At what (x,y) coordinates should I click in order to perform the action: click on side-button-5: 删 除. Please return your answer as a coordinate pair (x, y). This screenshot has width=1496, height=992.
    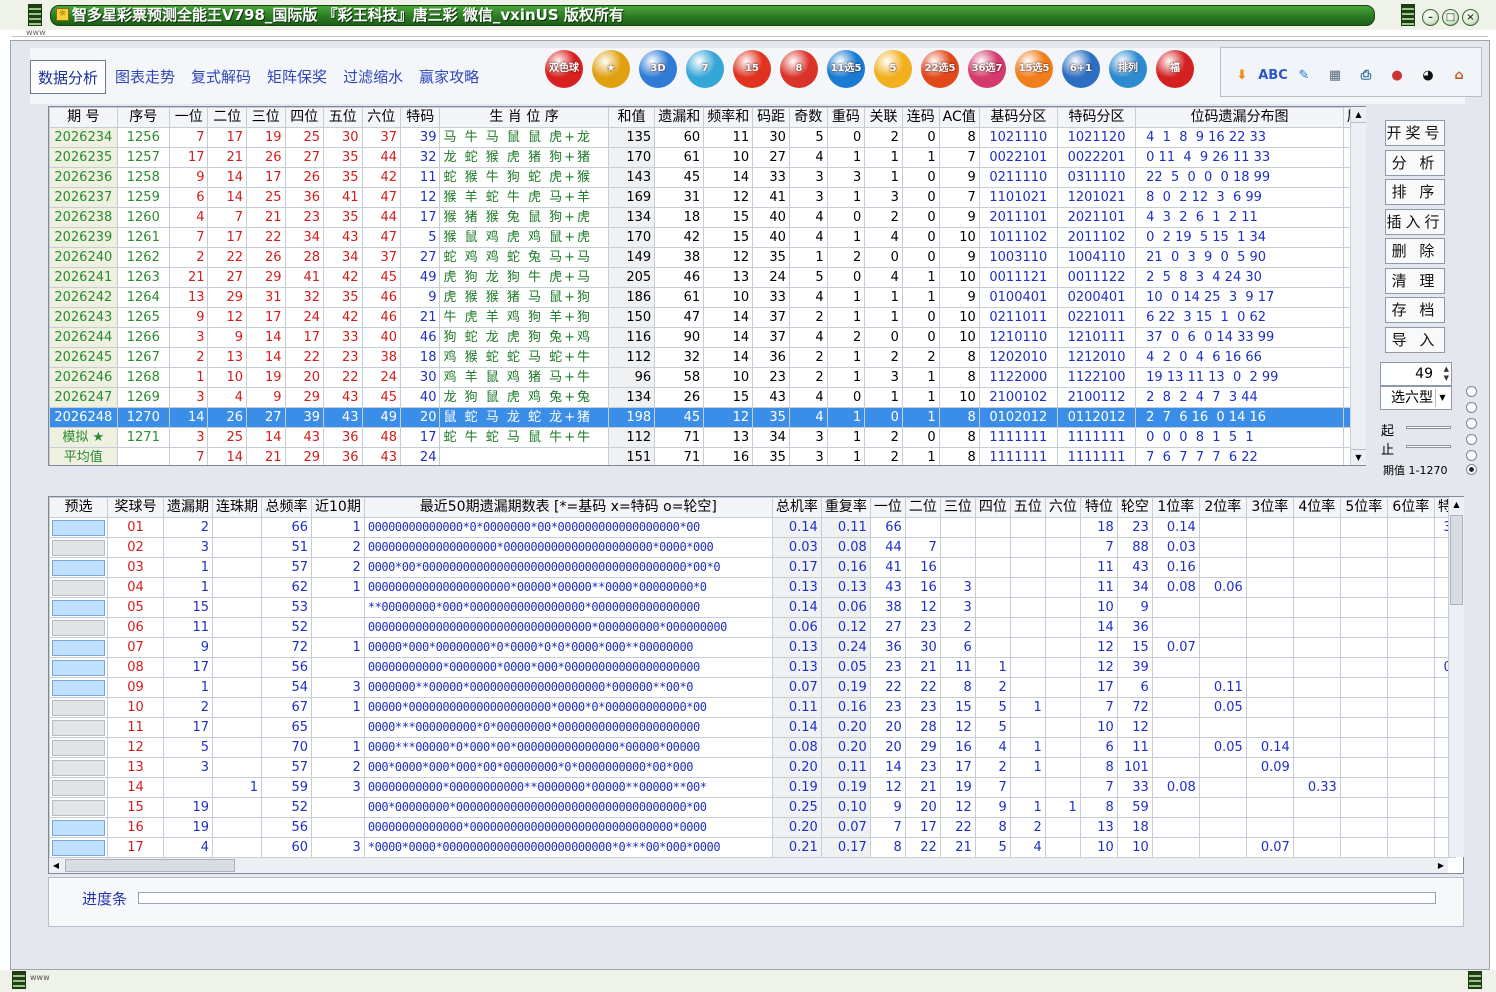
    Looking at the image, I should click on (1415, 251).